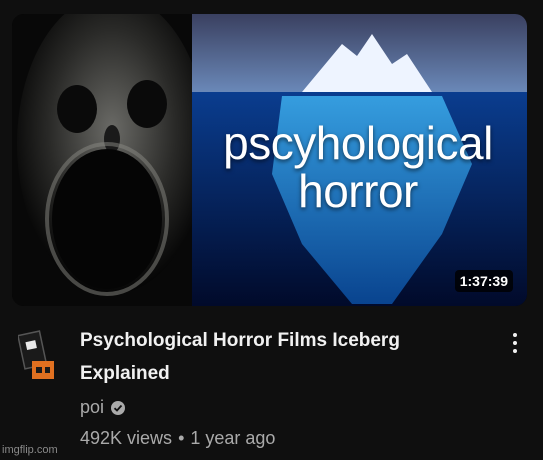 The height and width of the screenshot is (460, 543). Describe the element at coordinates (30, 450) in the screenshot. I see `watermark: imgflip.com` at that location.